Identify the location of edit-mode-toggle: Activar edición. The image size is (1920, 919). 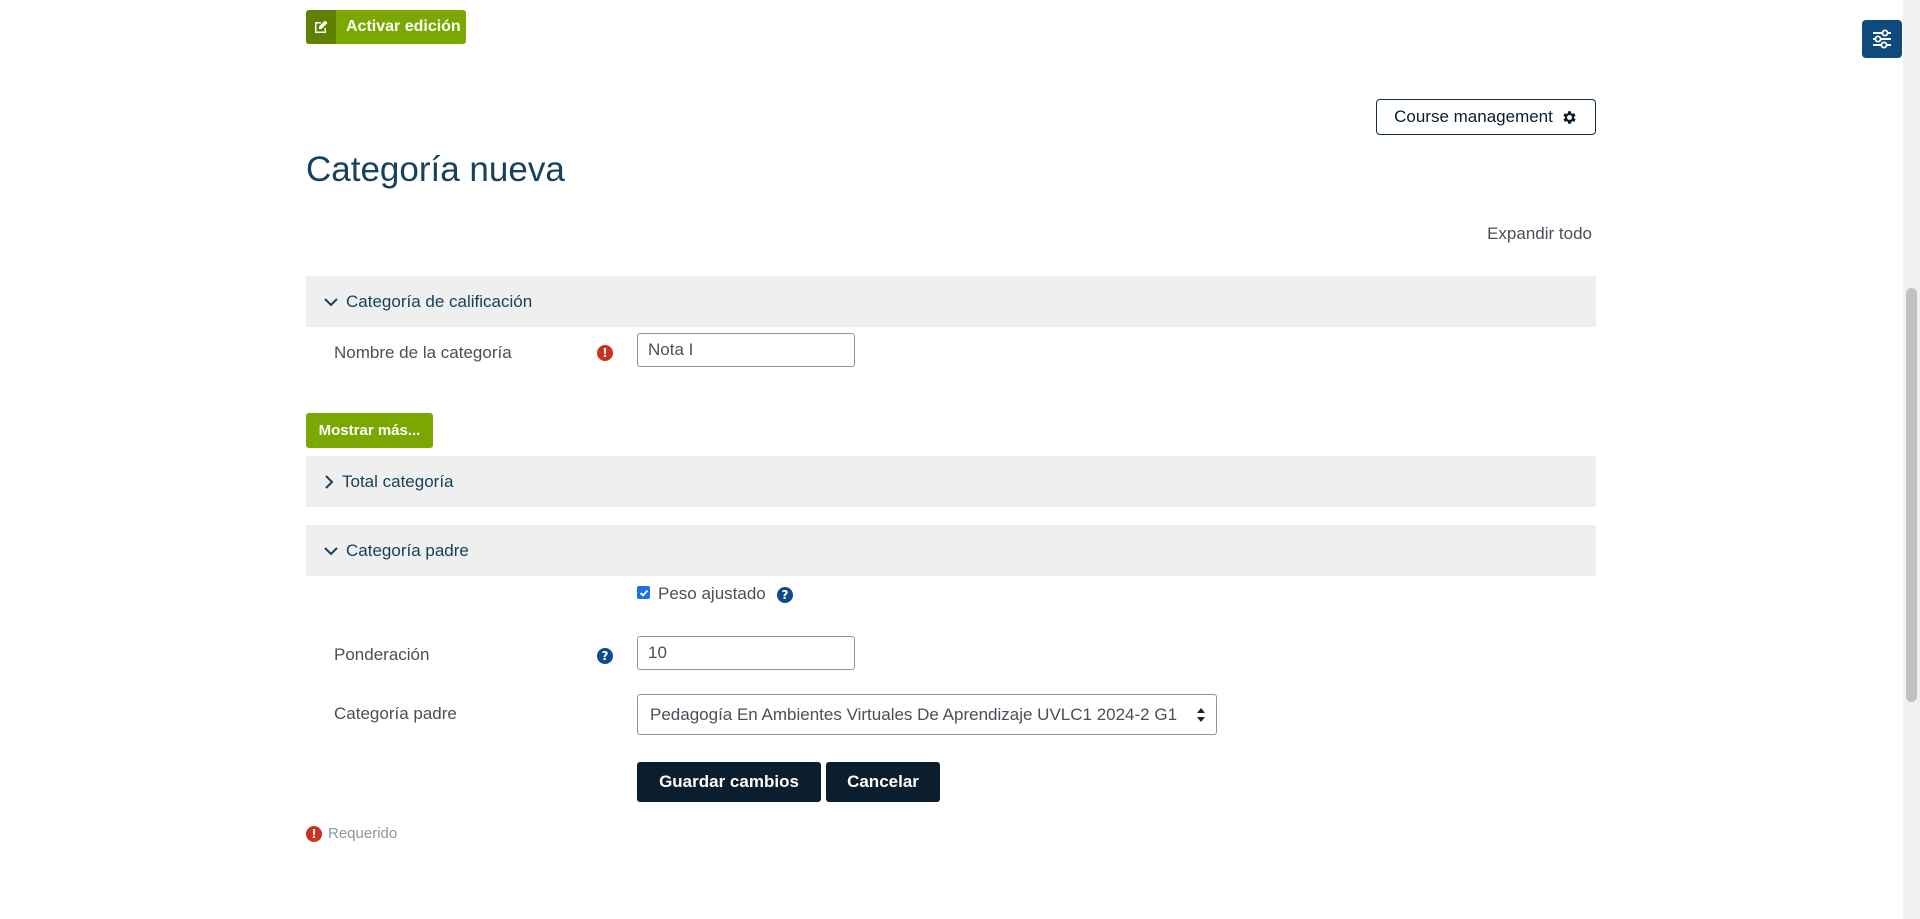
(386, 27).